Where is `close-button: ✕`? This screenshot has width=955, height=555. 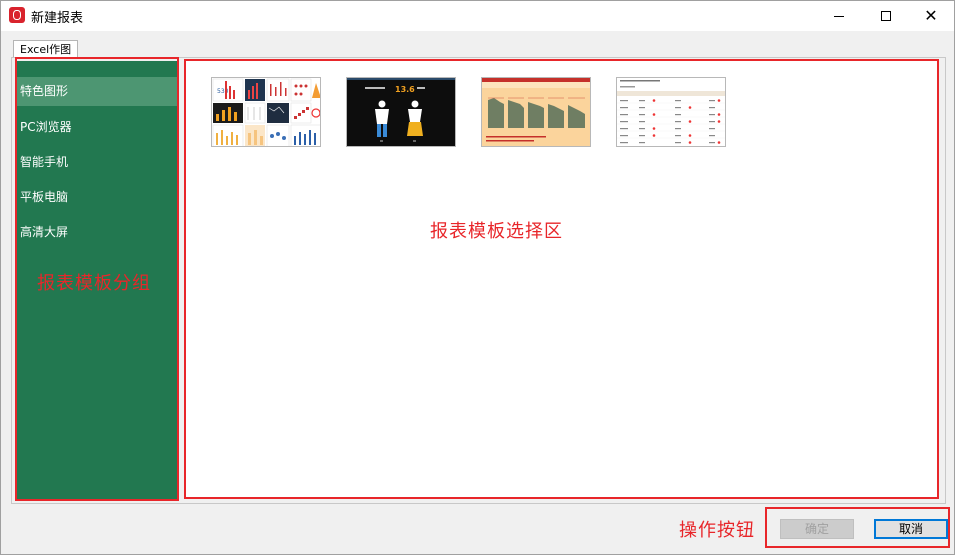 close-button: ✕ is located at coordinates (931, 16).